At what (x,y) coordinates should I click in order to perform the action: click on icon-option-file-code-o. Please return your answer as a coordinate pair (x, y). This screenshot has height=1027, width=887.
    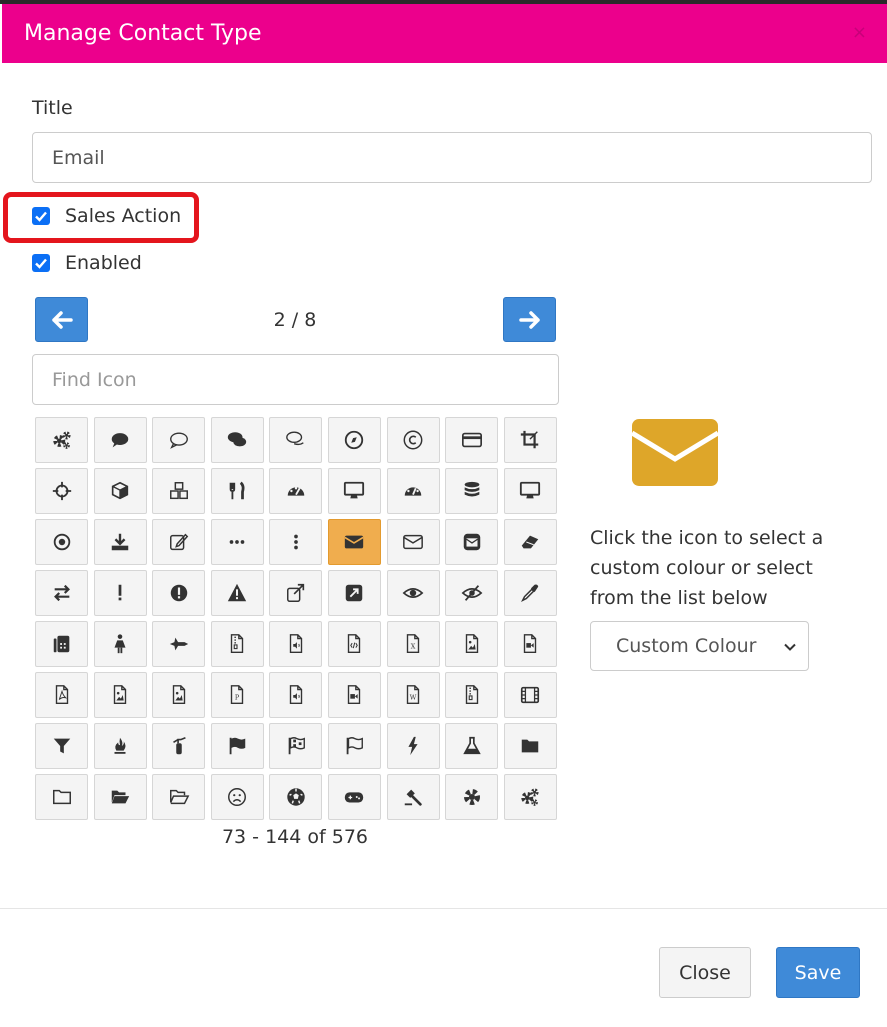
    Looking at the image, I should click on (354, 644).